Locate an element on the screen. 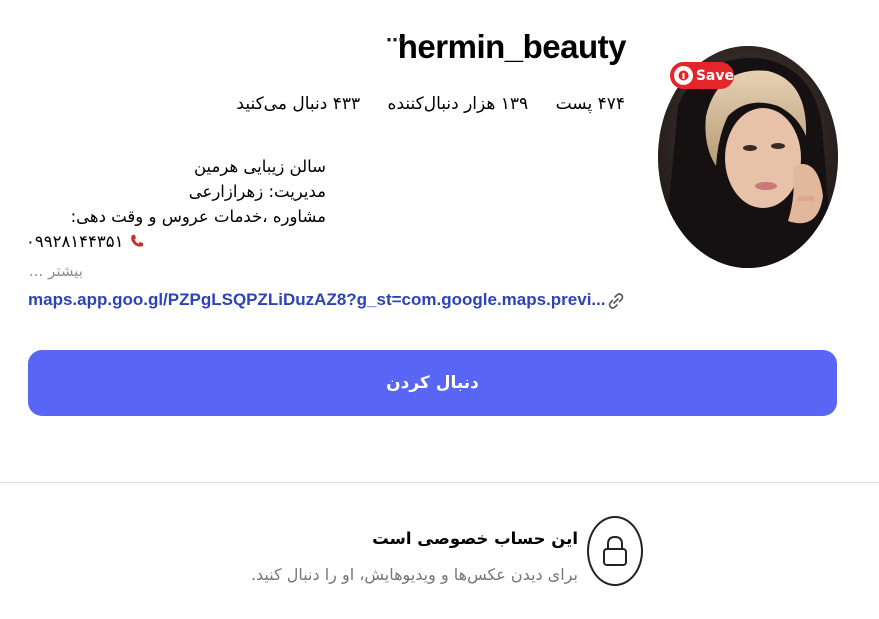  lock-icon is located at coordinates (615, 551).